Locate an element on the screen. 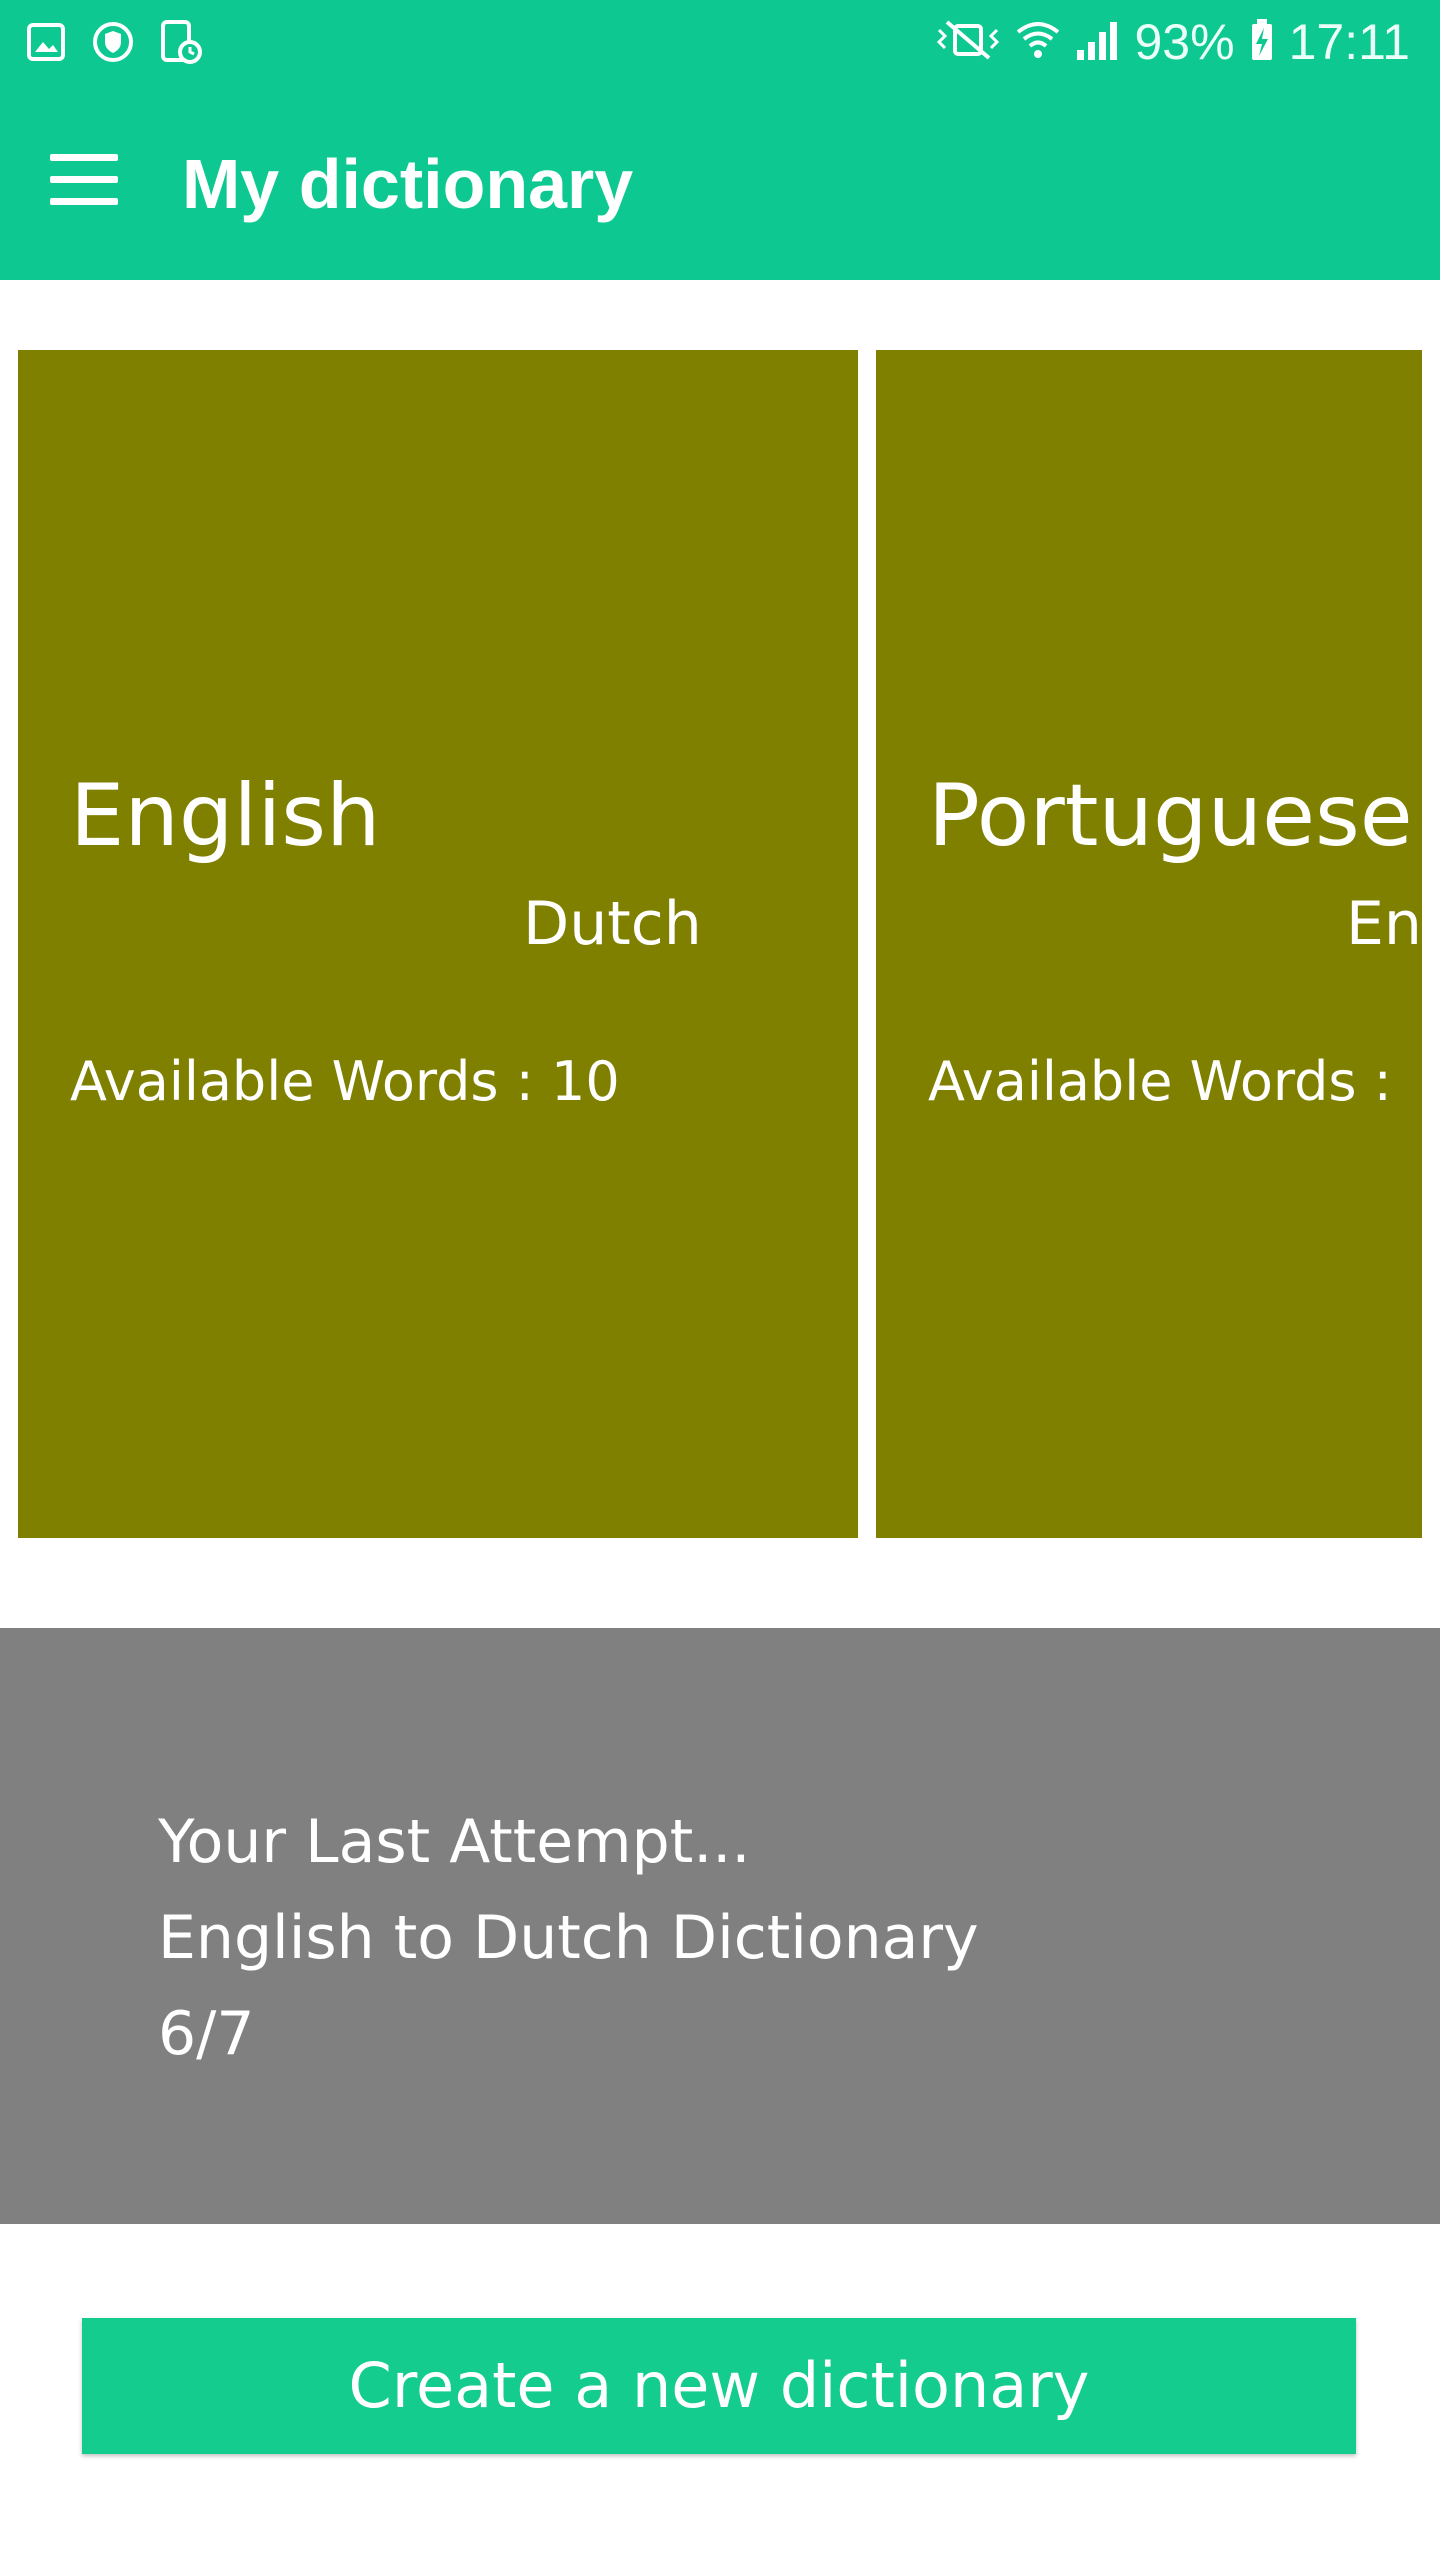 The width and height of the screenshot is (1440, 2560). phone-clock-icon is located at coordinates (181, 42).